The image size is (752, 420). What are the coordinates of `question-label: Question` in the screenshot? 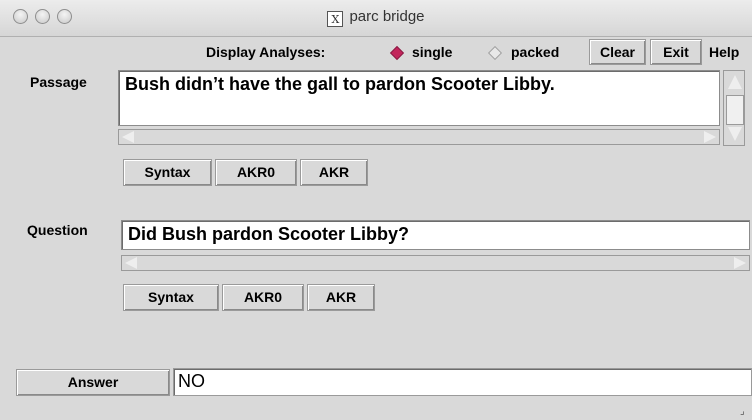 It's located at (57, 230).